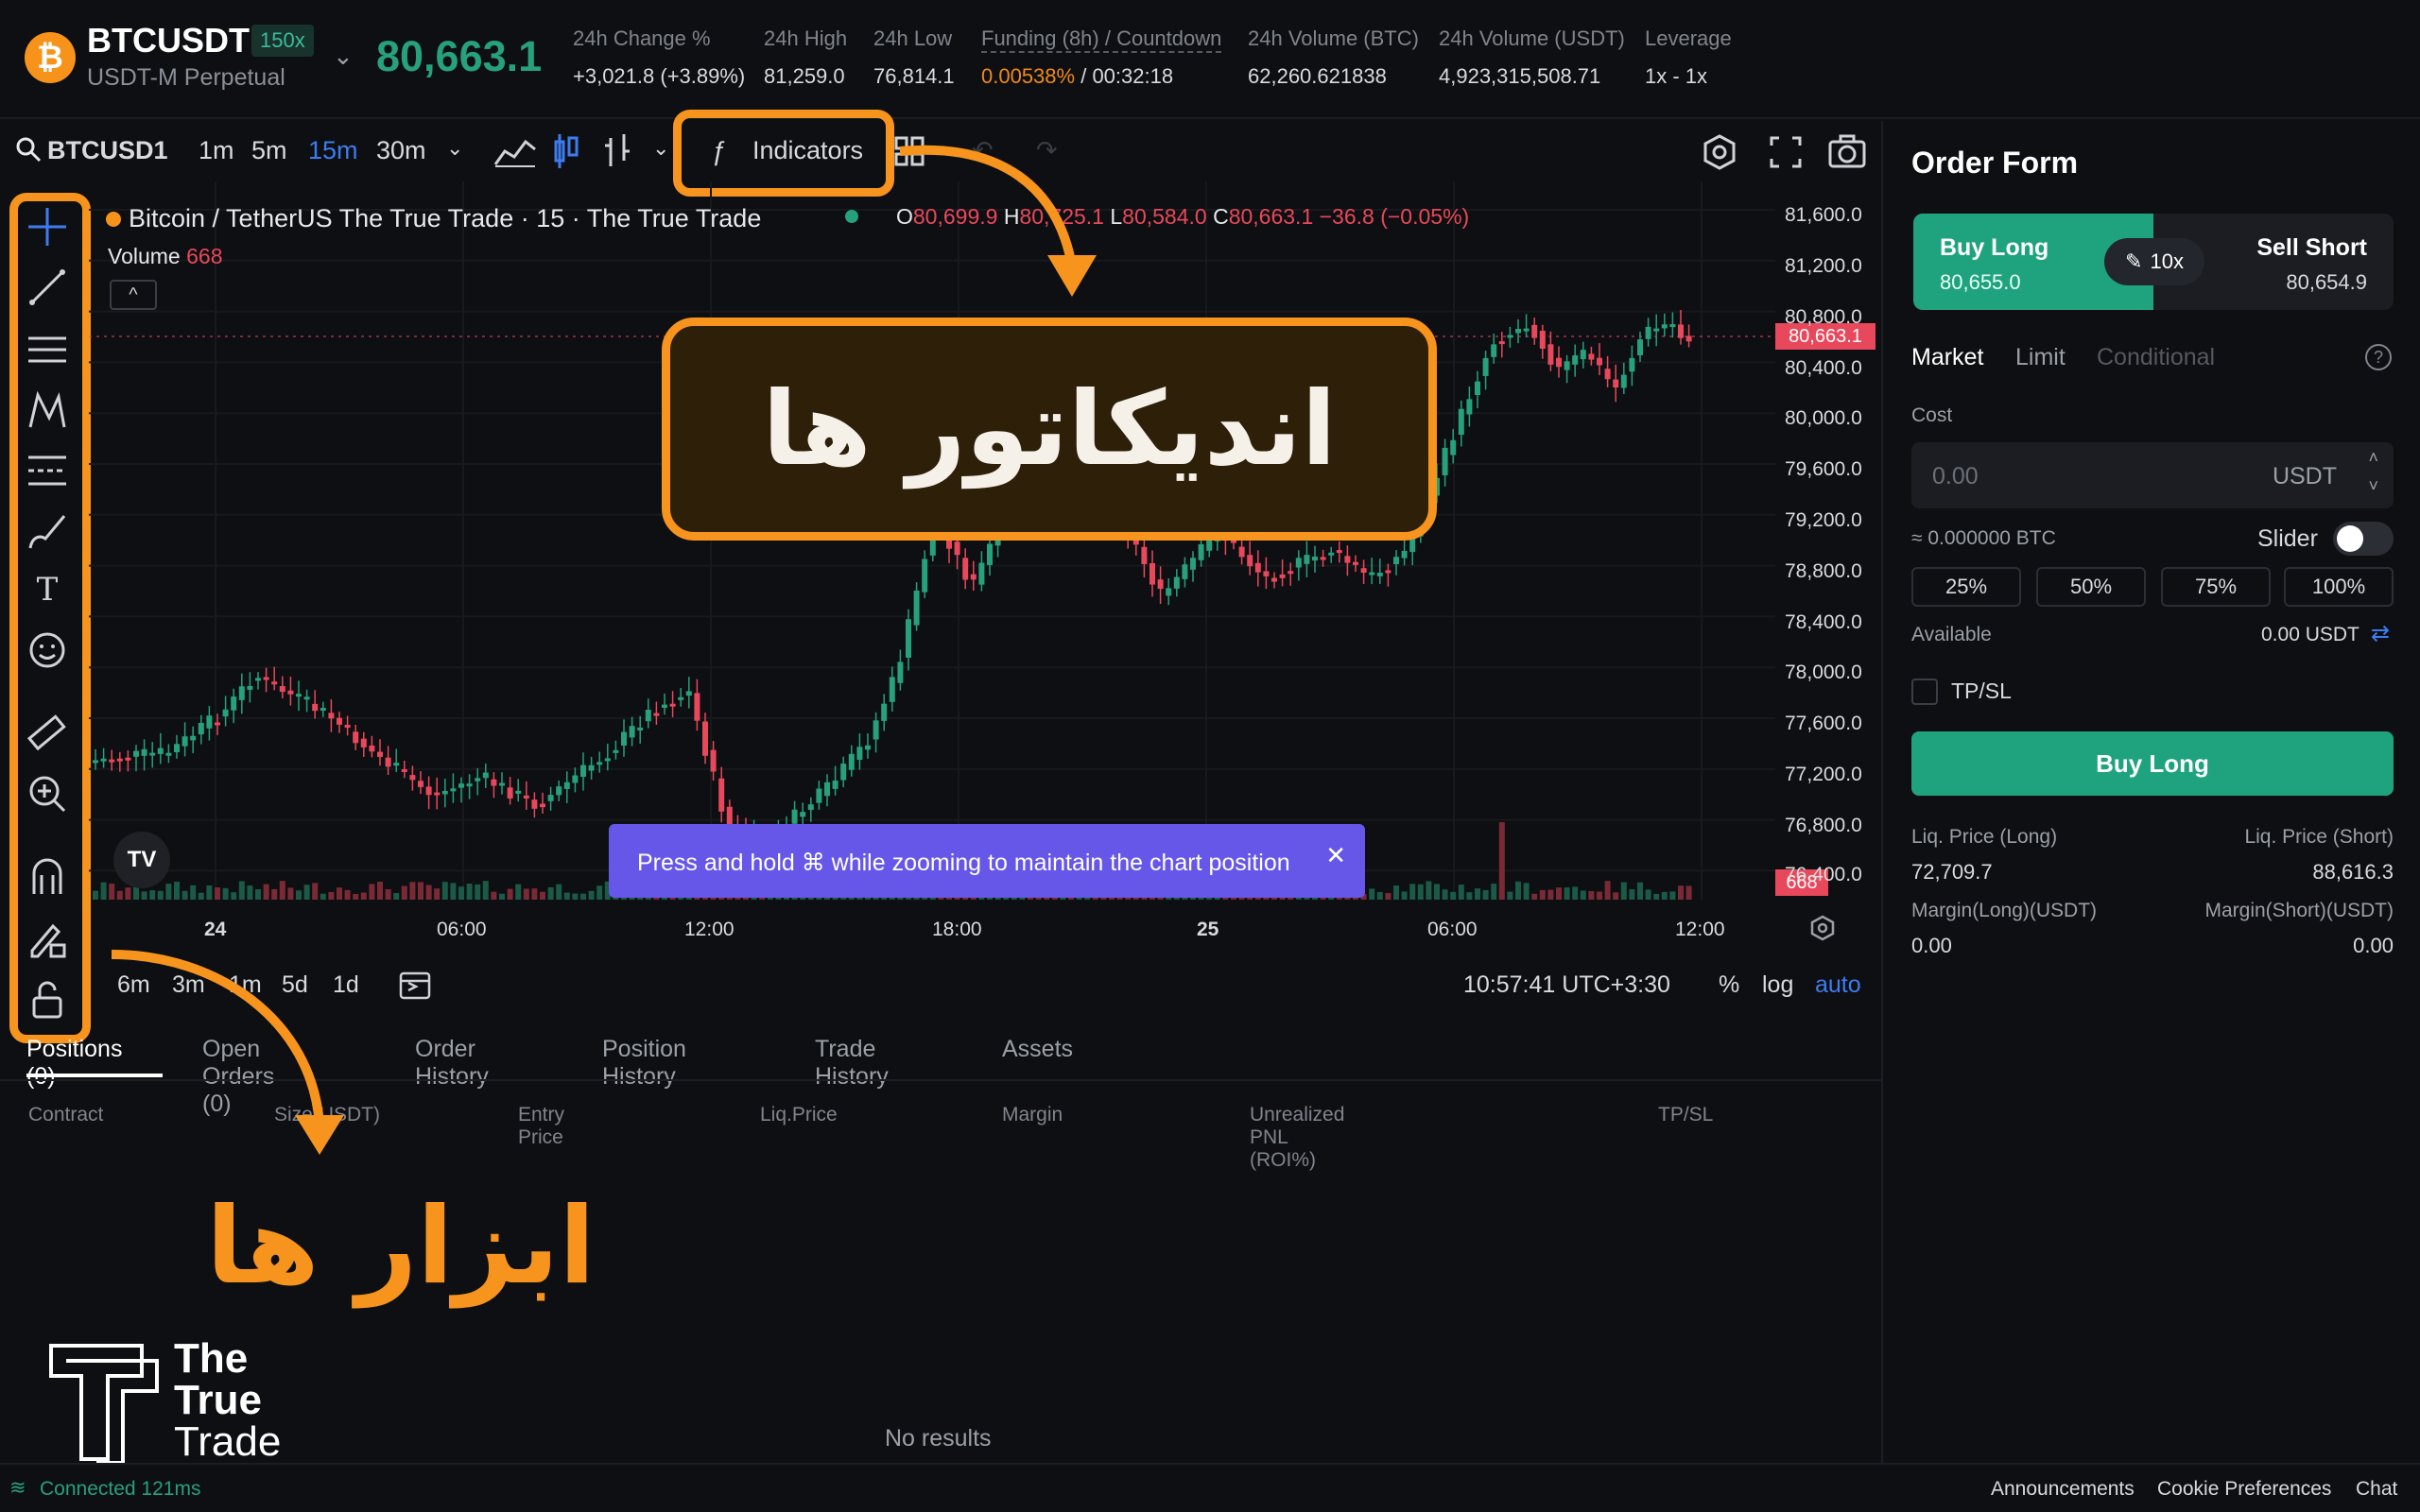 This screenshot has width=2420, height=1512. I want to click on funding-countdown: 00:32:18, so click(1133, 76).